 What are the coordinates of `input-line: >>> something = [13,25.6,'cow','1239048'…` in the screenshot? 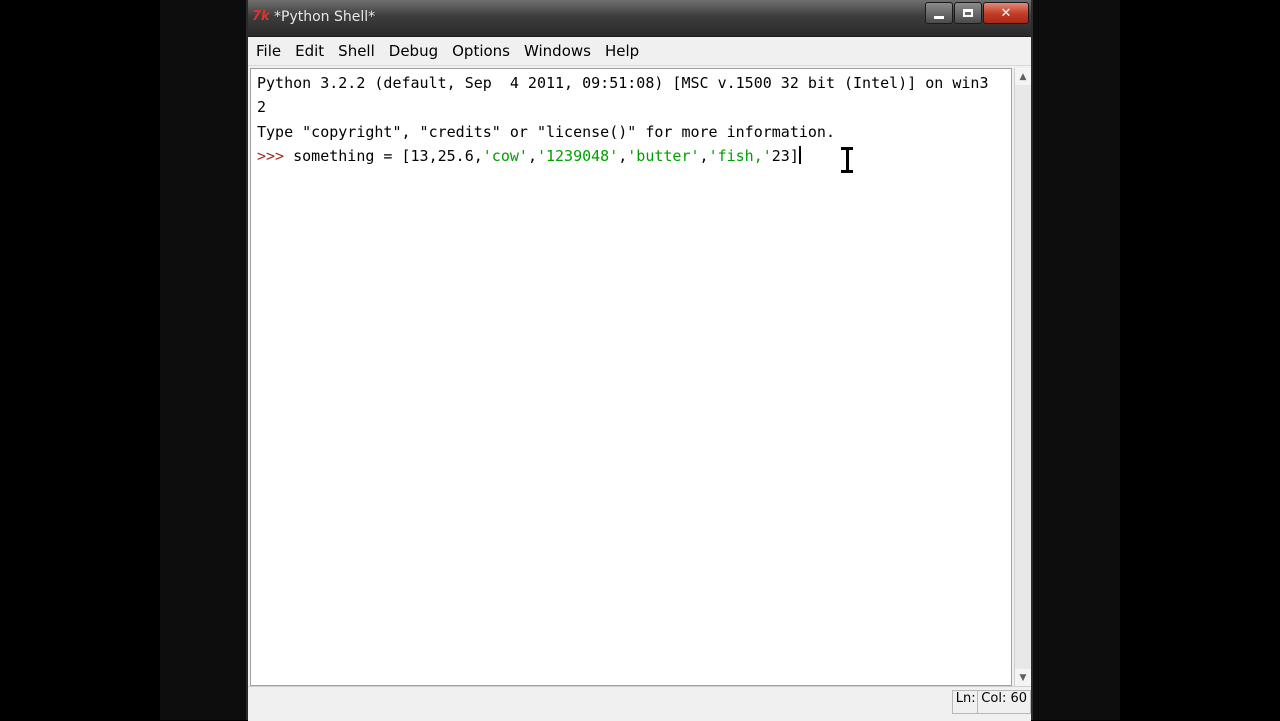 It's located at (529, 156).